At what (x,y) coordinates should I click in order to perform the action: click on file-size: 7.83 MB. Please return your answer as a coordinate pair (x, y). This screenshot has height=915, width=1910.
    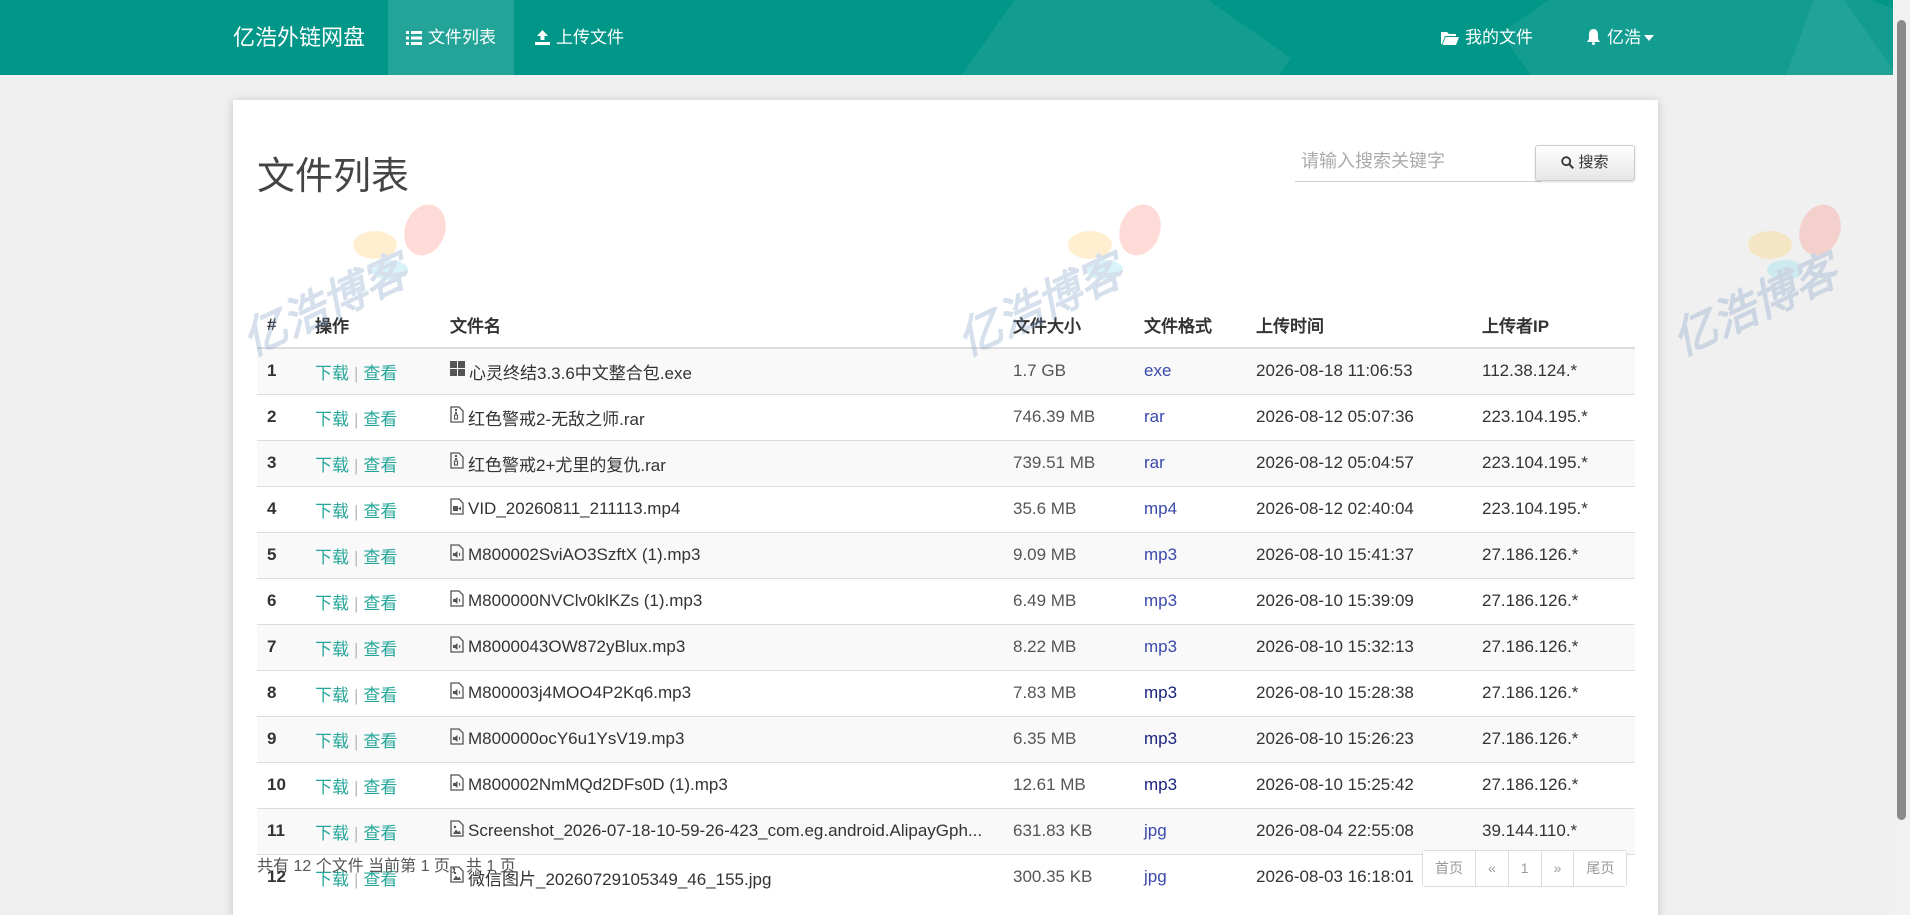
    Looking at the image, I should click on (1068, 692).